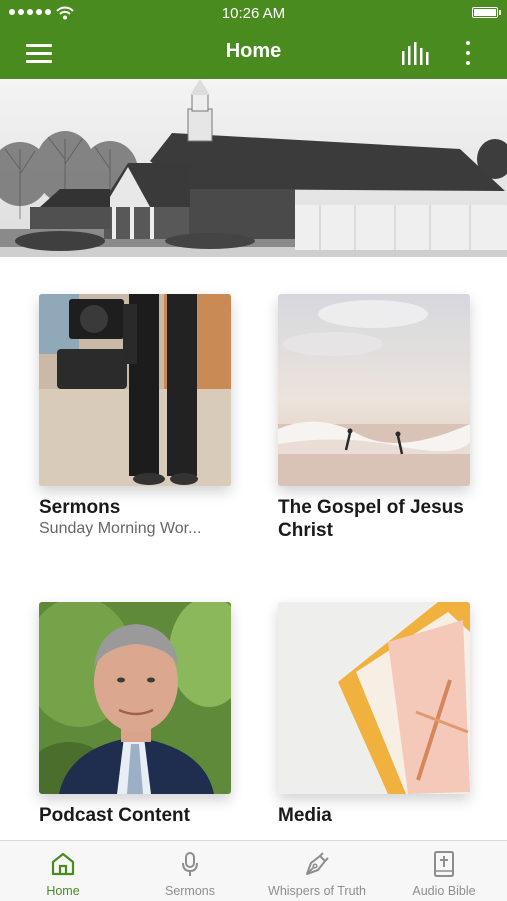 The height and width of the screenshot is (901, 507). I want to click on tab-label: Home, so click(63, 891).